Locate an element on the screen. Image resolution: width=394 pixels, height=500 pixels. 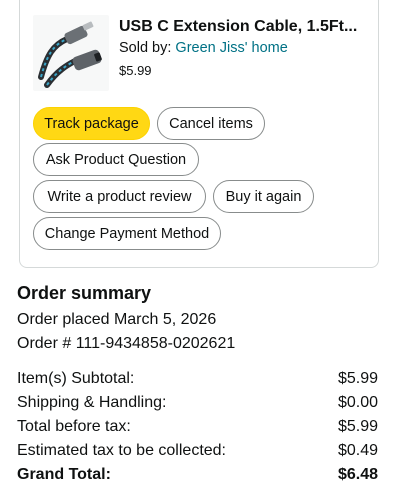
row-value: $0.00 is located at coordinates (357, 402).